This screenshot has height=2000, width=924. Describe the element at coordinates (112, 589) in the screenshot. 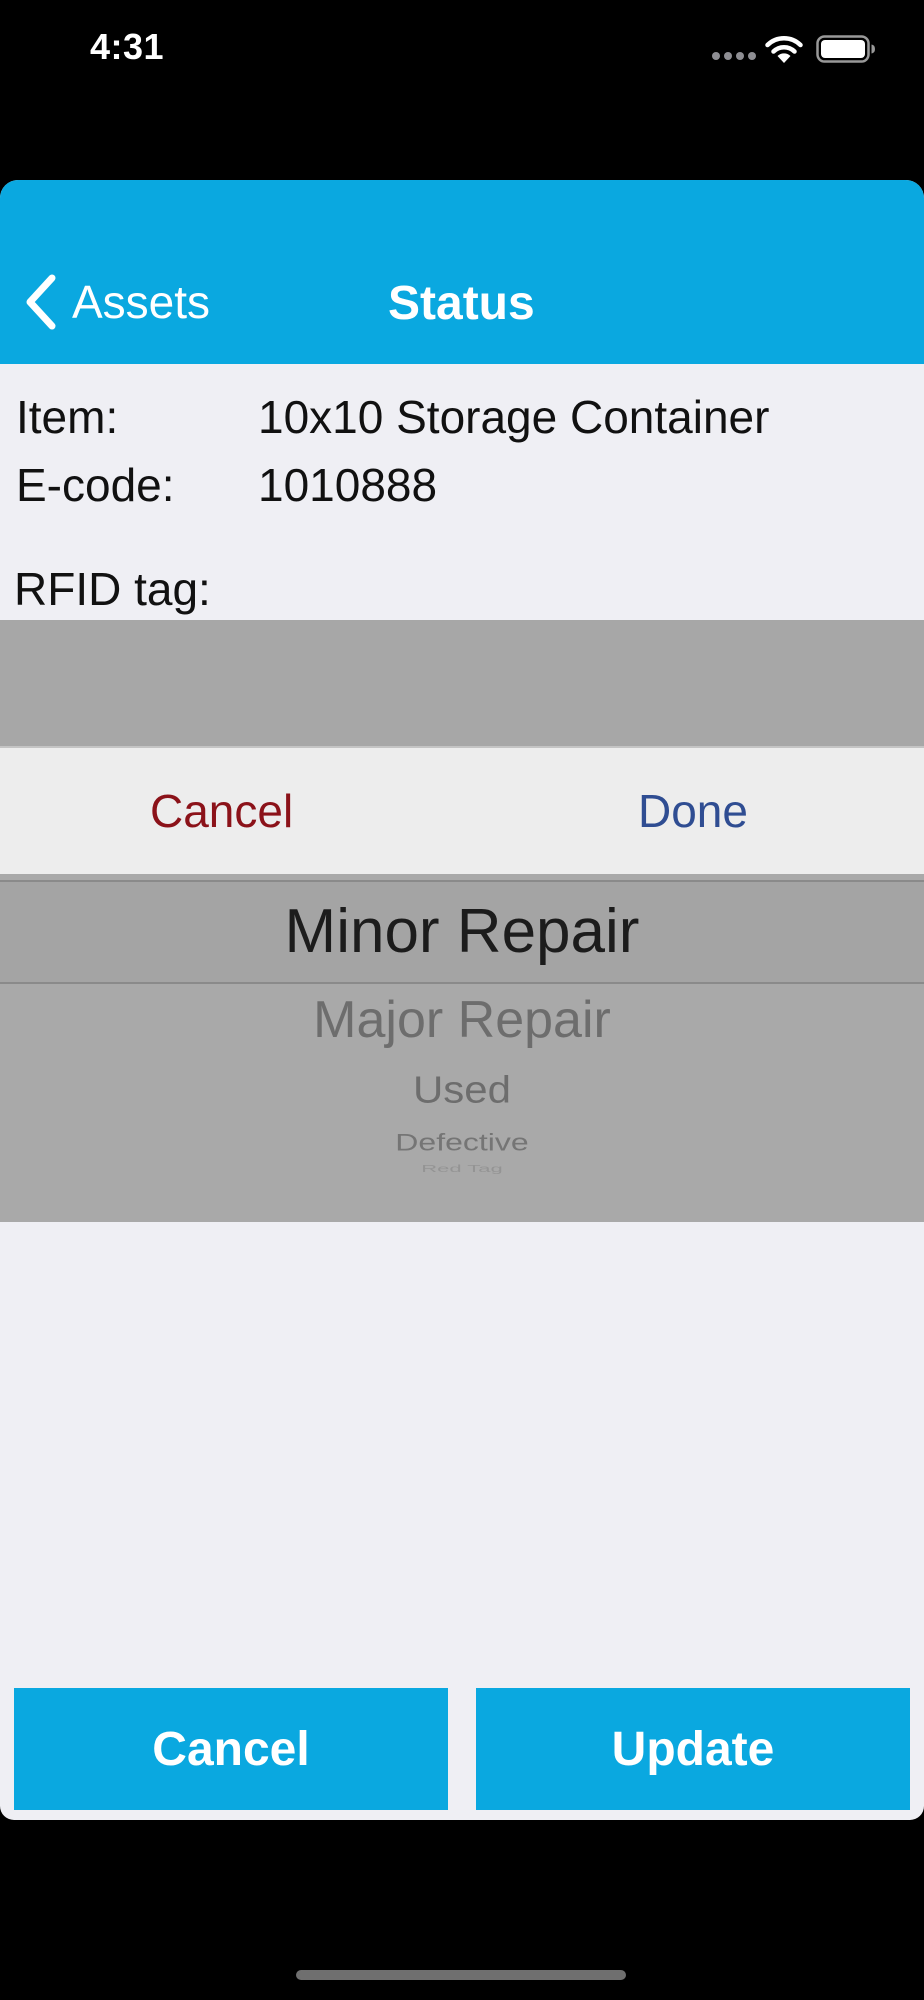

I see `rfid-tag-label: RFID tag:` at that location.